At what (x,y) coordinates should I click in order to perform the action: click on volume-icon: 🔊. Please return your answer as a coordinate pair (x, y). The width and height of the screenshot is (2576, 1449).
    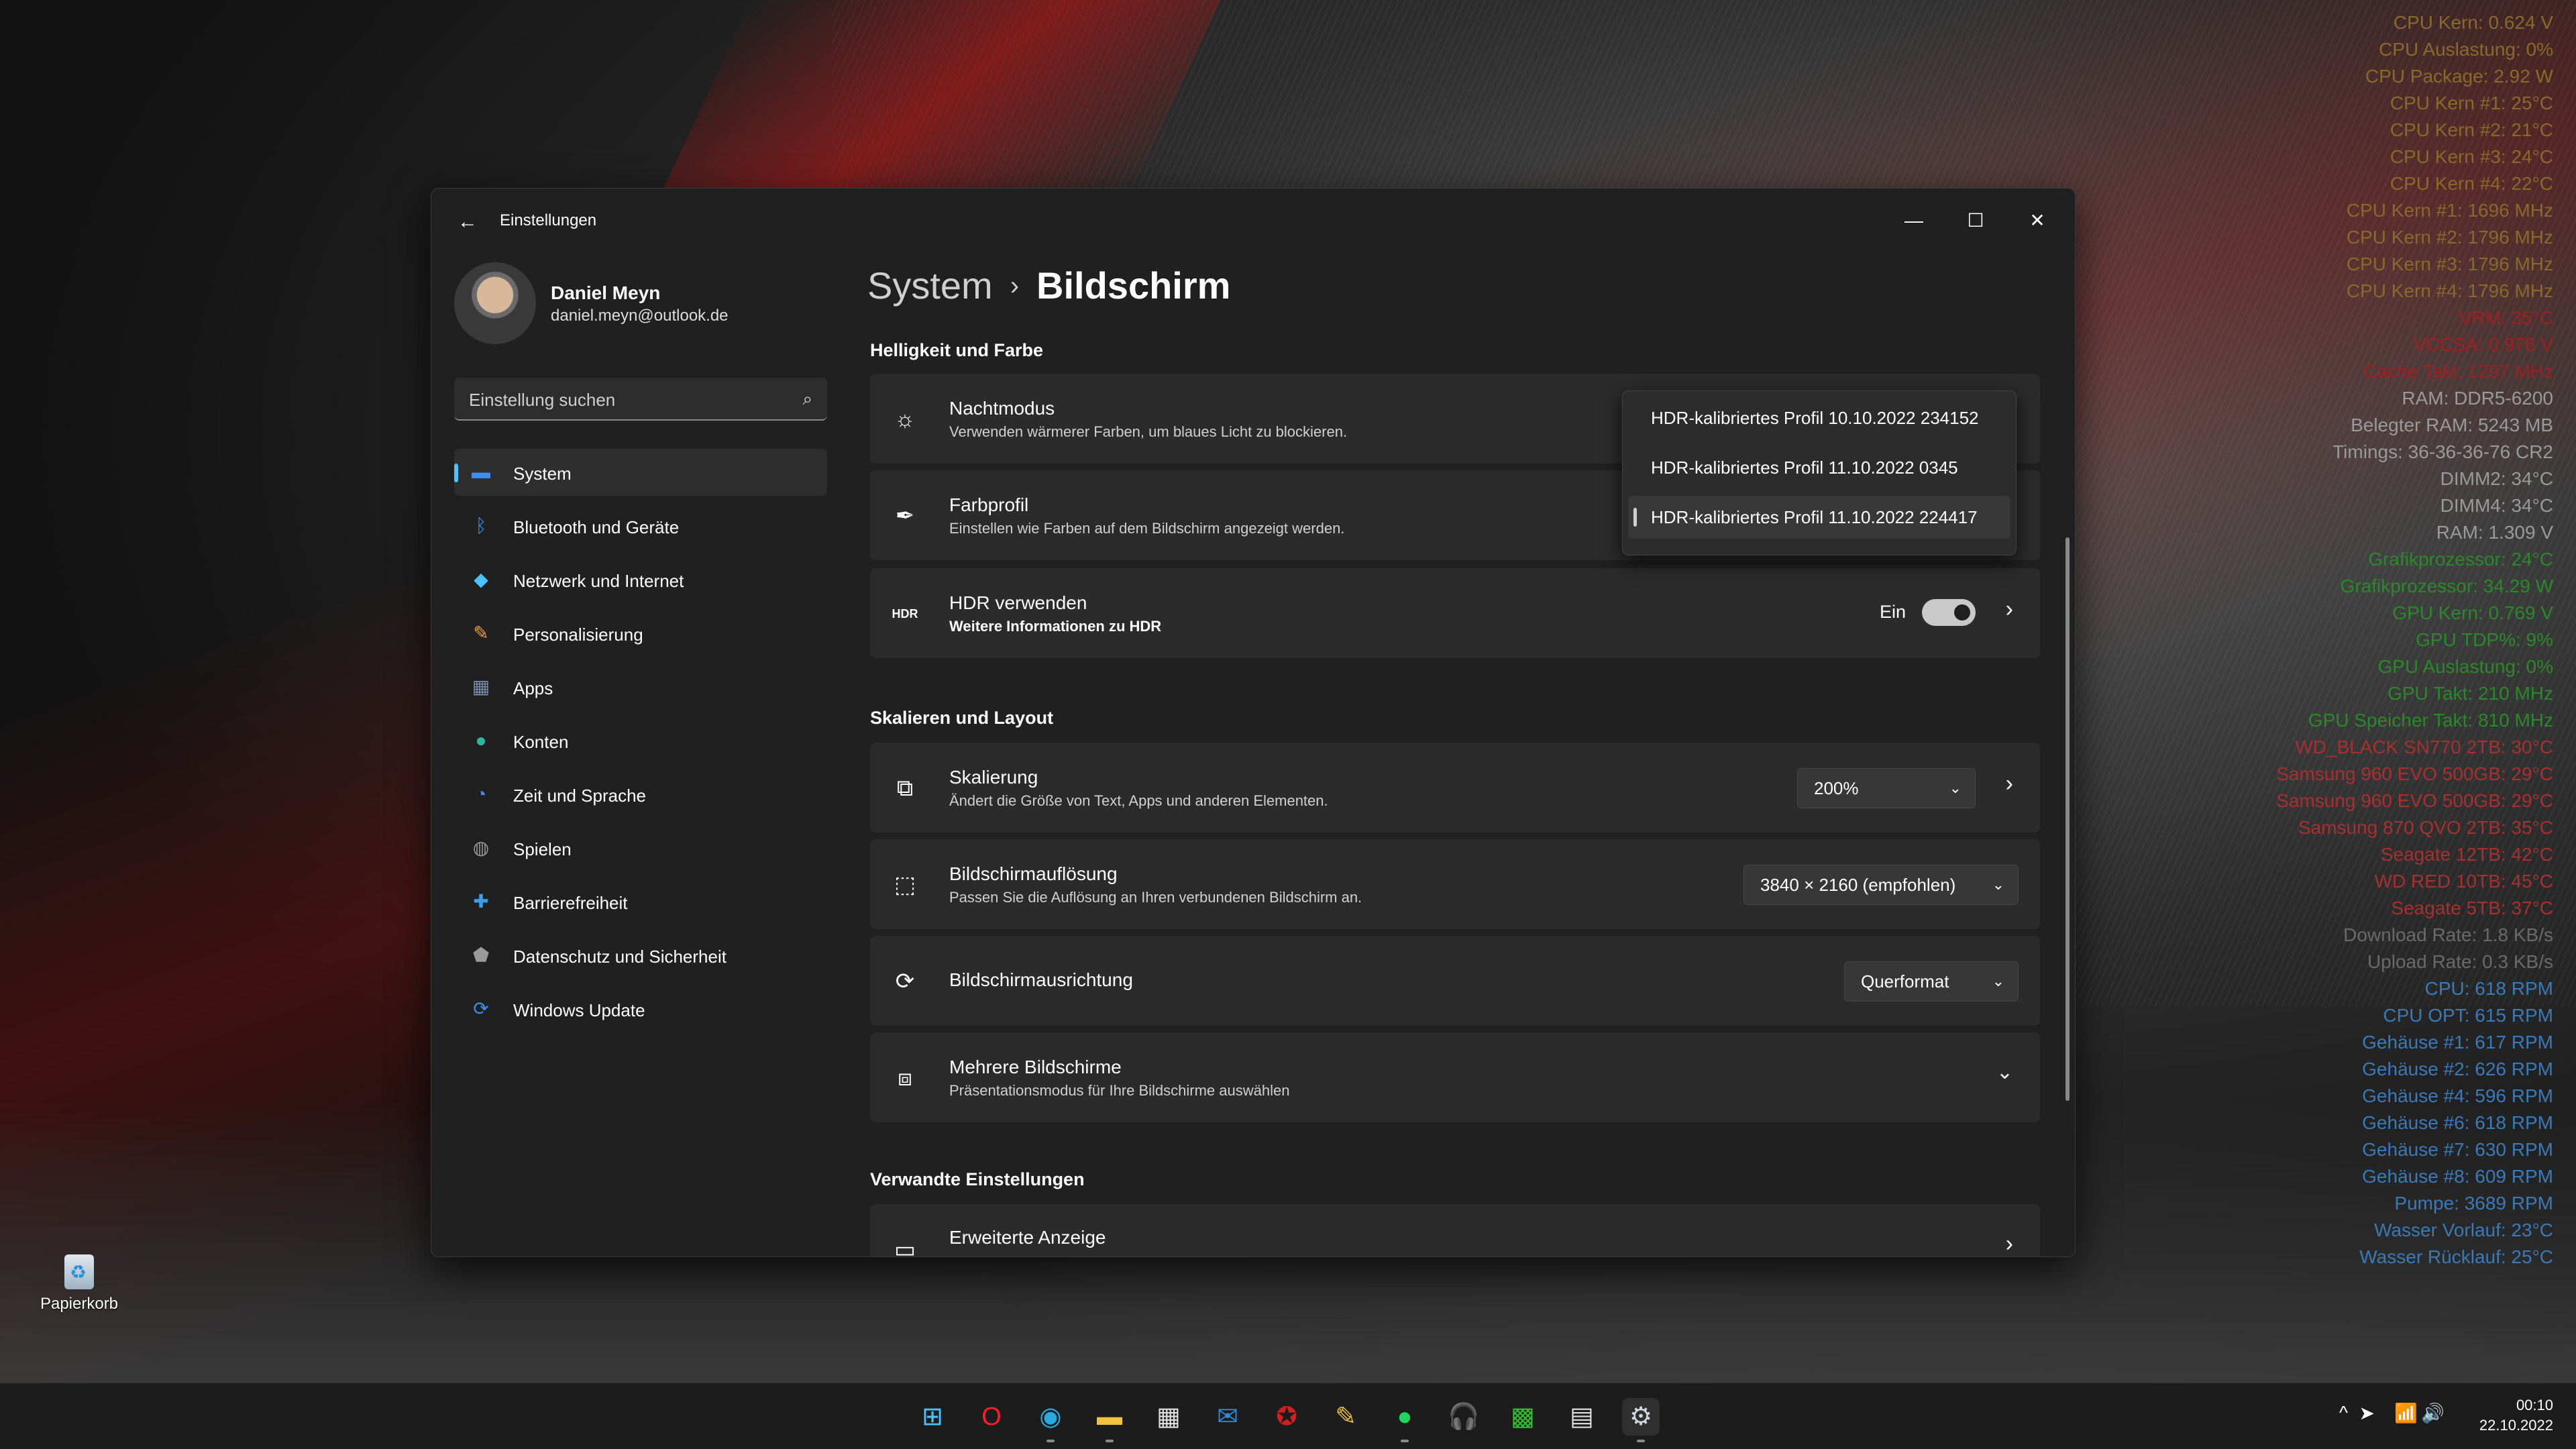
    Looking at the image, I should click on (2433, 1413).